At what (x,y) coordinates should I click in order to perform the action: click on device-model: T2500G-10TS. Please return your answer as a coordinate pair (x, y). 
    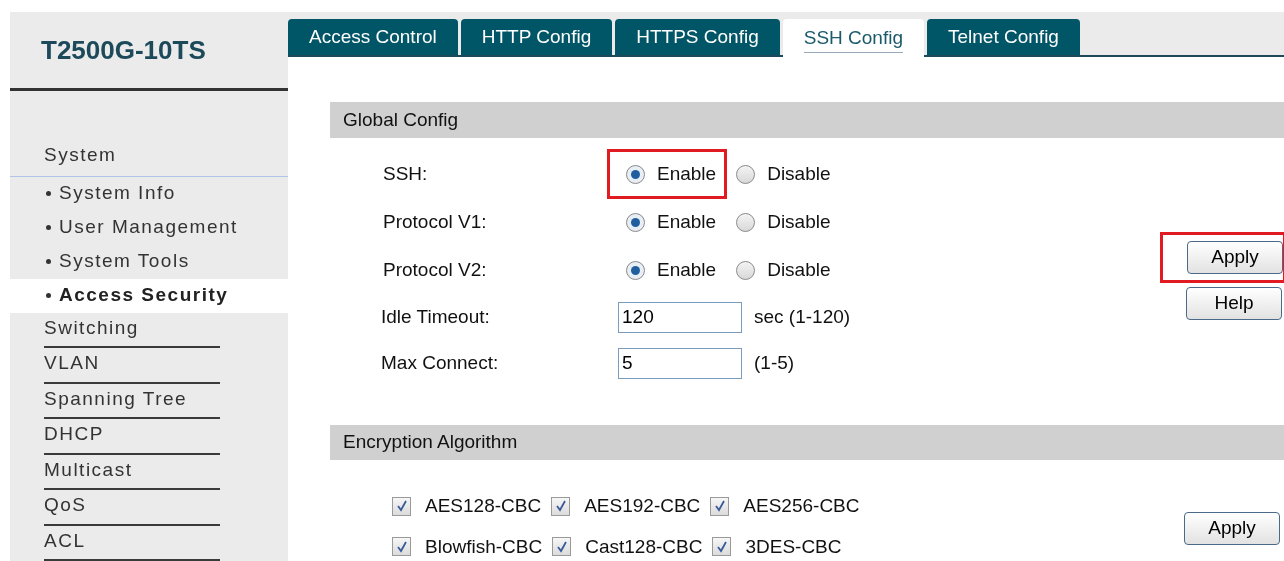
    Looking at the image, I should click on (123, 50).